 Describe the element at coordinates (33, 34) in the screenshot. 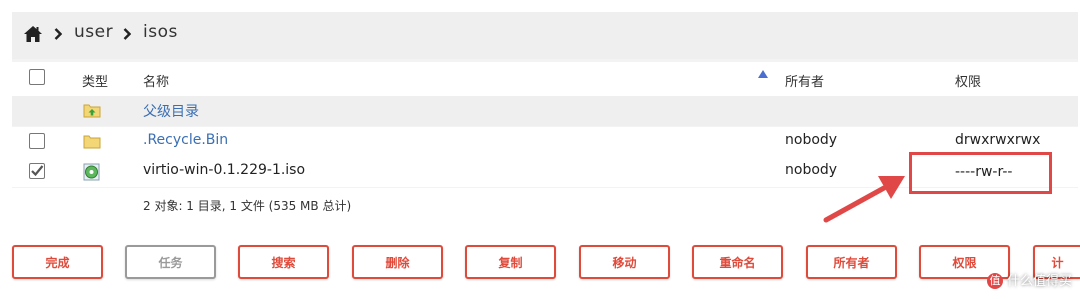

I see `home-icon` at that location.